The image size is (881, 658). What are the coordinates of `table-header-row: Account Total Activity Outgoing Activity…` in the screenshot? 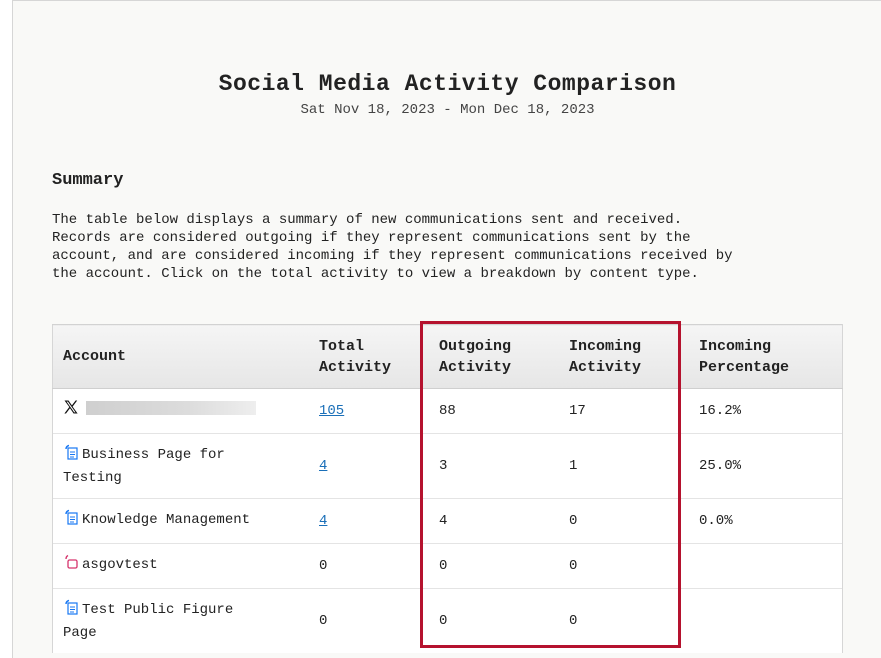 It's located at (447, 356).